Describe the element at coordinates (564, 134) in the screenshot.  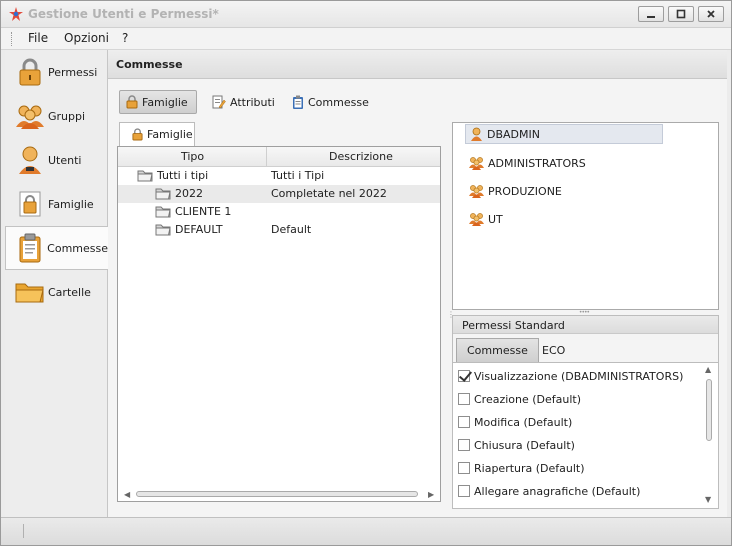
I see `list-item: DBADMIN` at that location.